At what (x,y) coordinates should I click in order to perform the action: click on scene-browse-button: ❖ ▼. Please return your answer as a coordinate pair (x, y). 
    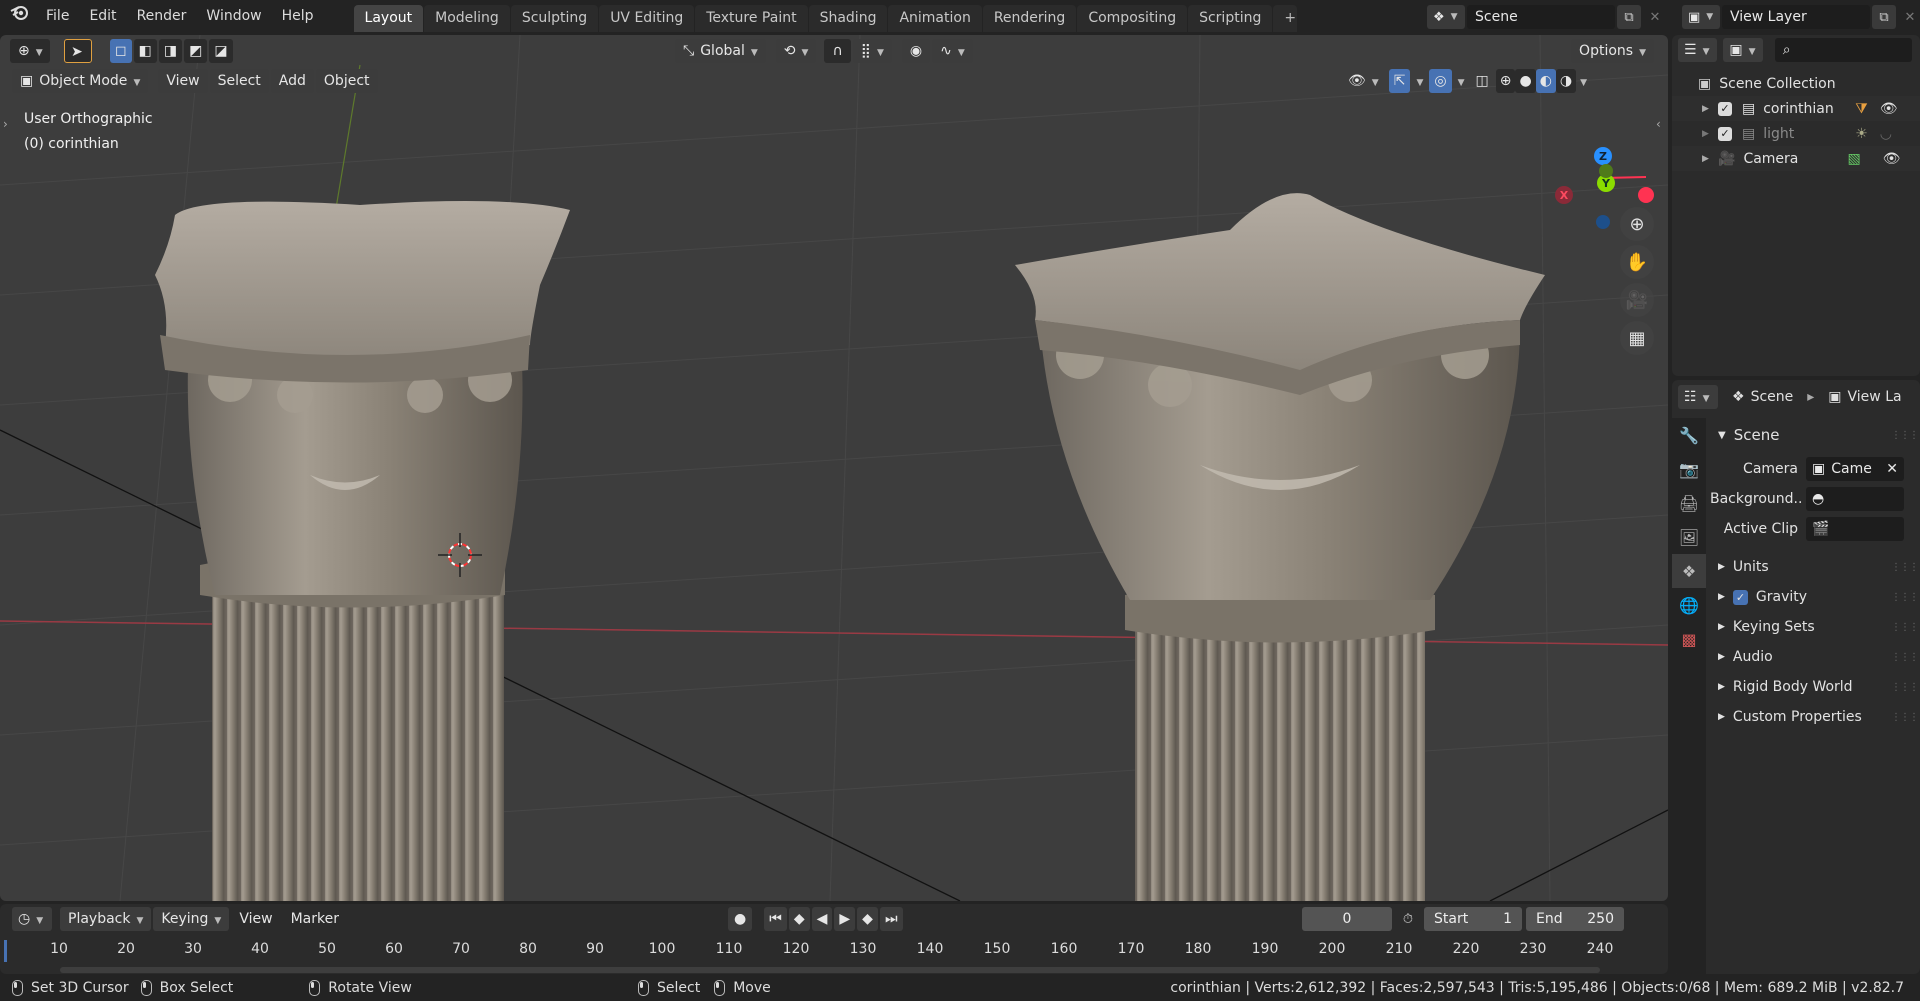
    Looking at the image, I should click on (1446, 17).